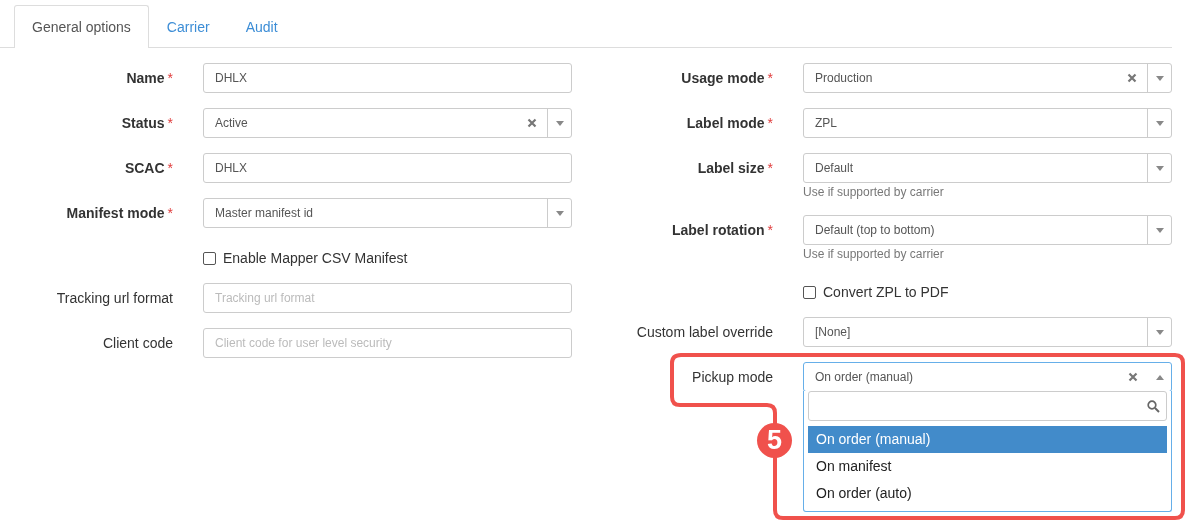 This screenshot has width=1187, height=532. What do you see at coordinates (148, 168) in the screenshot?
I see `field-label: SCAC *` at bounding box center [148, 168].